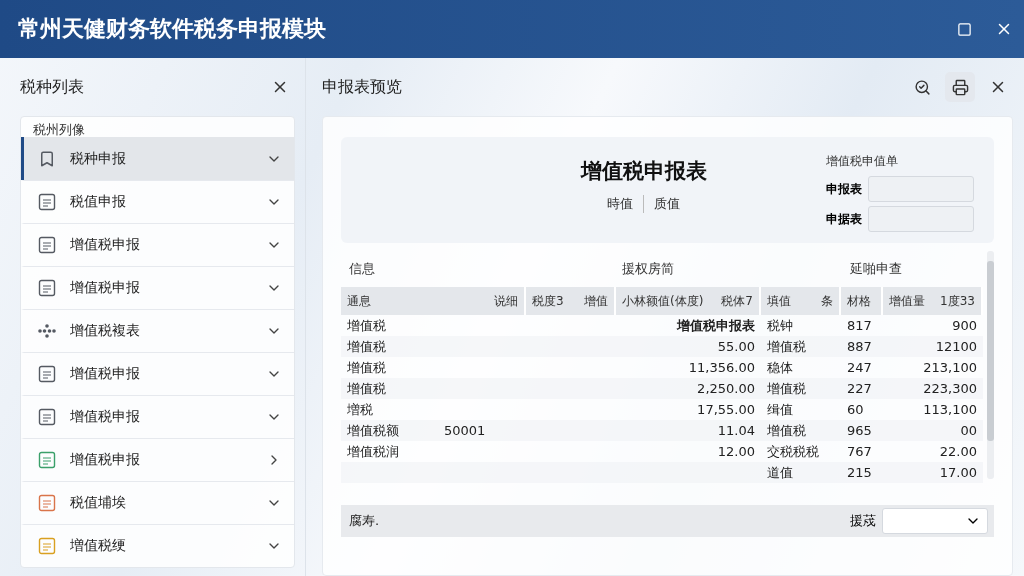  What do you see at coordinates (98, 503) in the screenshot?
I see `item-label: 税值埔埃` at bounding box center [98, 503].